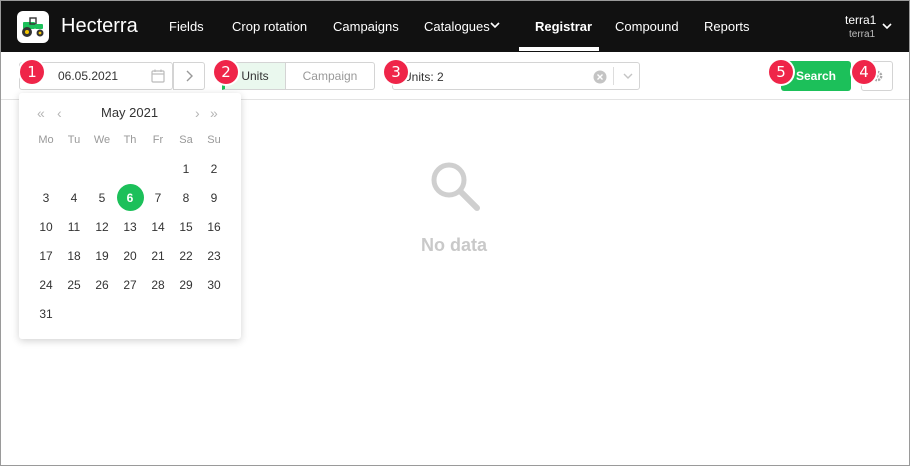 The image size is (910, 466). I want to click on nav-registrar: Registrar, so click(563, 26).